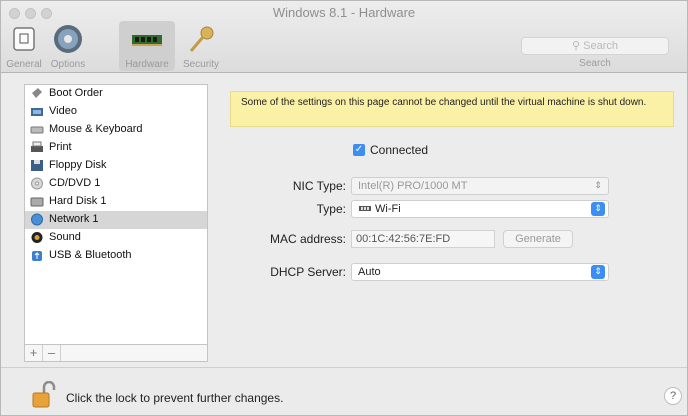 The image size is (688, 416). I want to click on nic-type-label: NIC Type:, so click(319, 186).